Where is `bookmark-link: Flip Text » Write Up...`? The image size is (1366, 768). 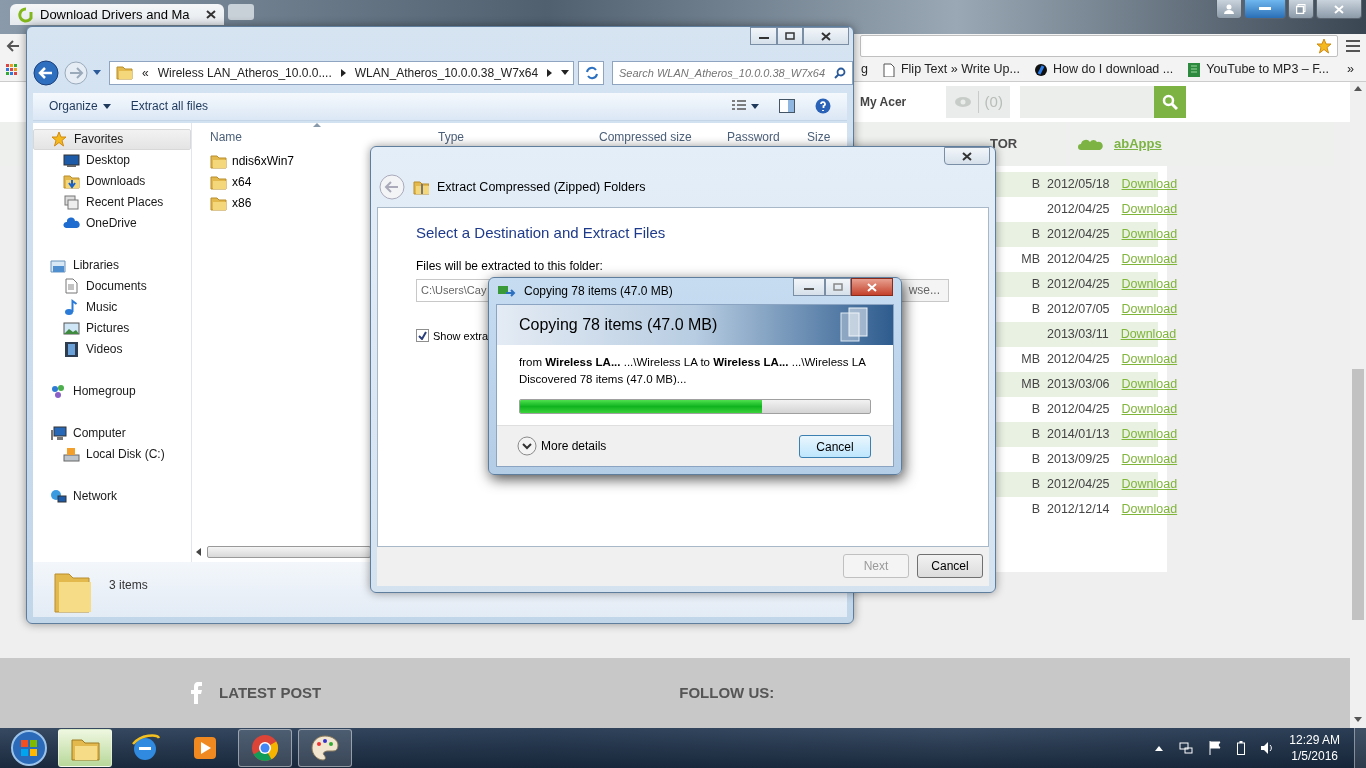 bookmark-link: Flip Text » Write Up... is located at coordinates (950, 69).